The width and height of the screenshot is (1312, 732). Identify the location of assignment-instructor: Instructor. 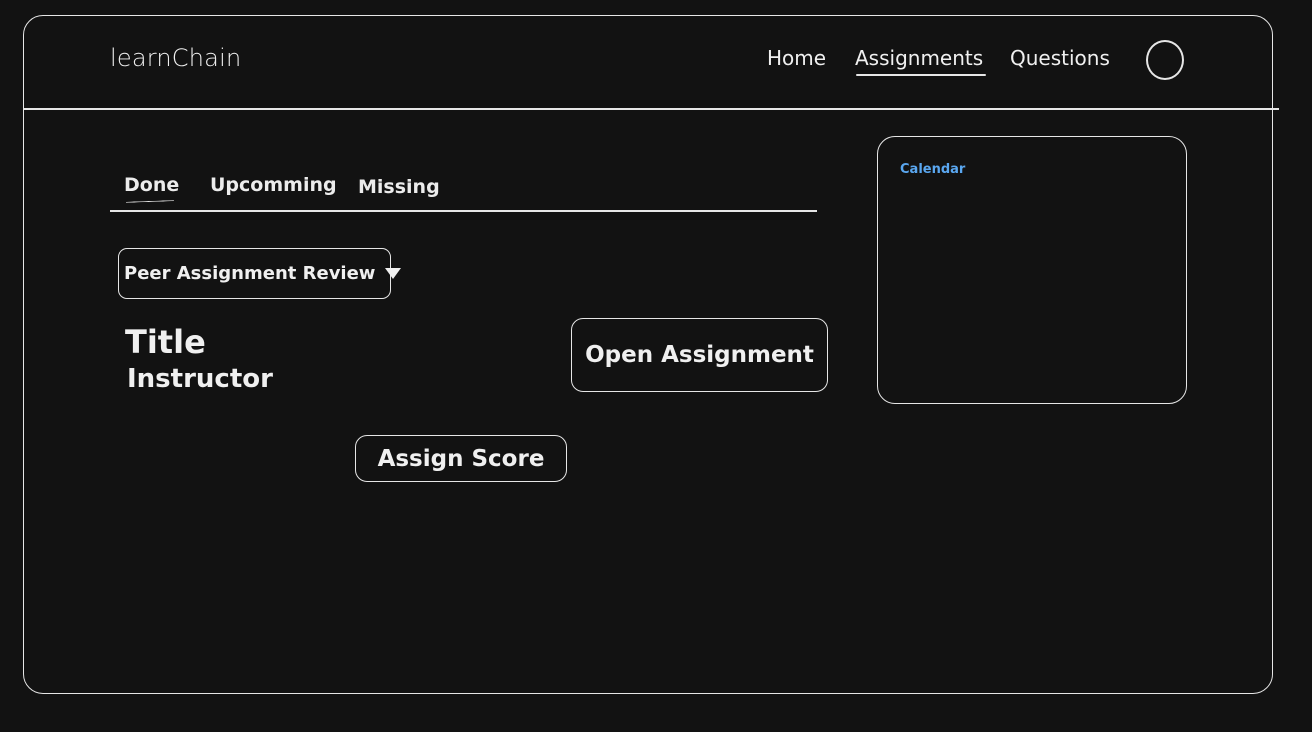
(200, 379).